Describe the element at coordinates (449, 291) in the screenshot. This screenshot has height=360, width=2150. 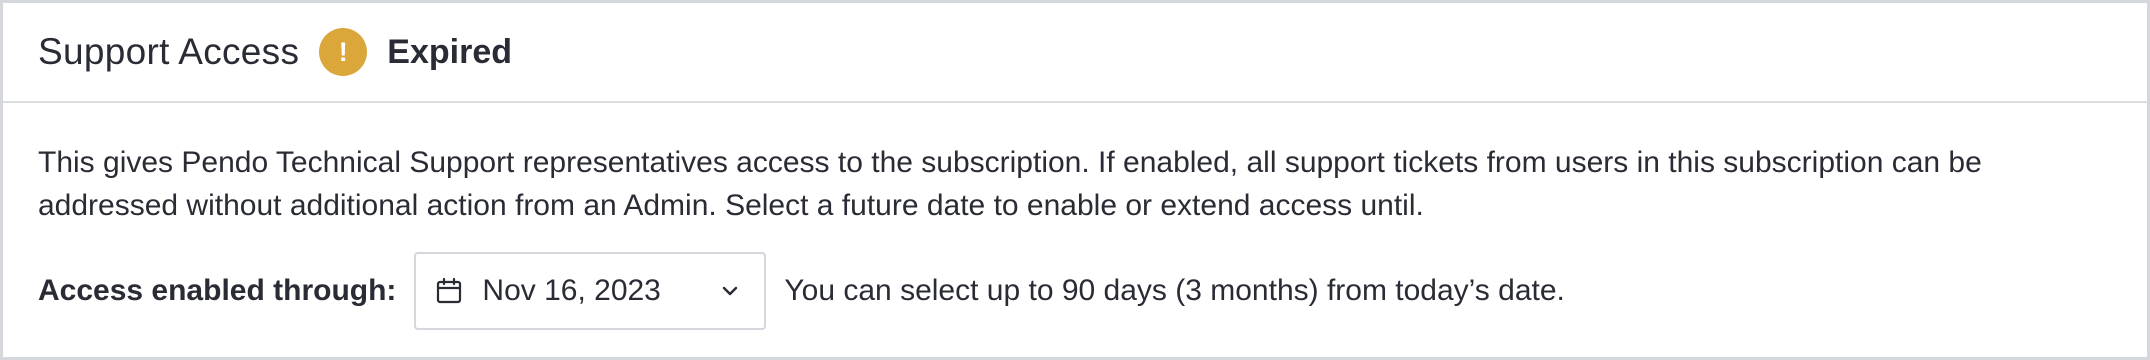
I see `calendar-icon` at that location.